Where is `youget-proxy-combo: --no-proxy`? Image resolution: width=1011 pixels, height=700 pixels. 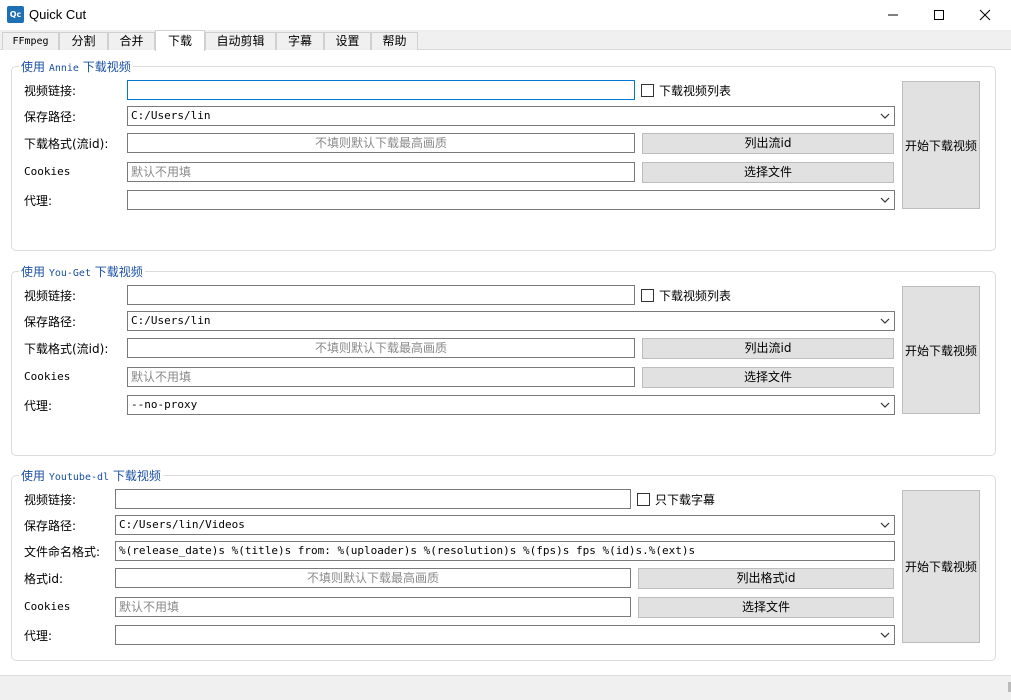 youget-proxy-combo: --no-proxy is located at coordinates (511, 405).